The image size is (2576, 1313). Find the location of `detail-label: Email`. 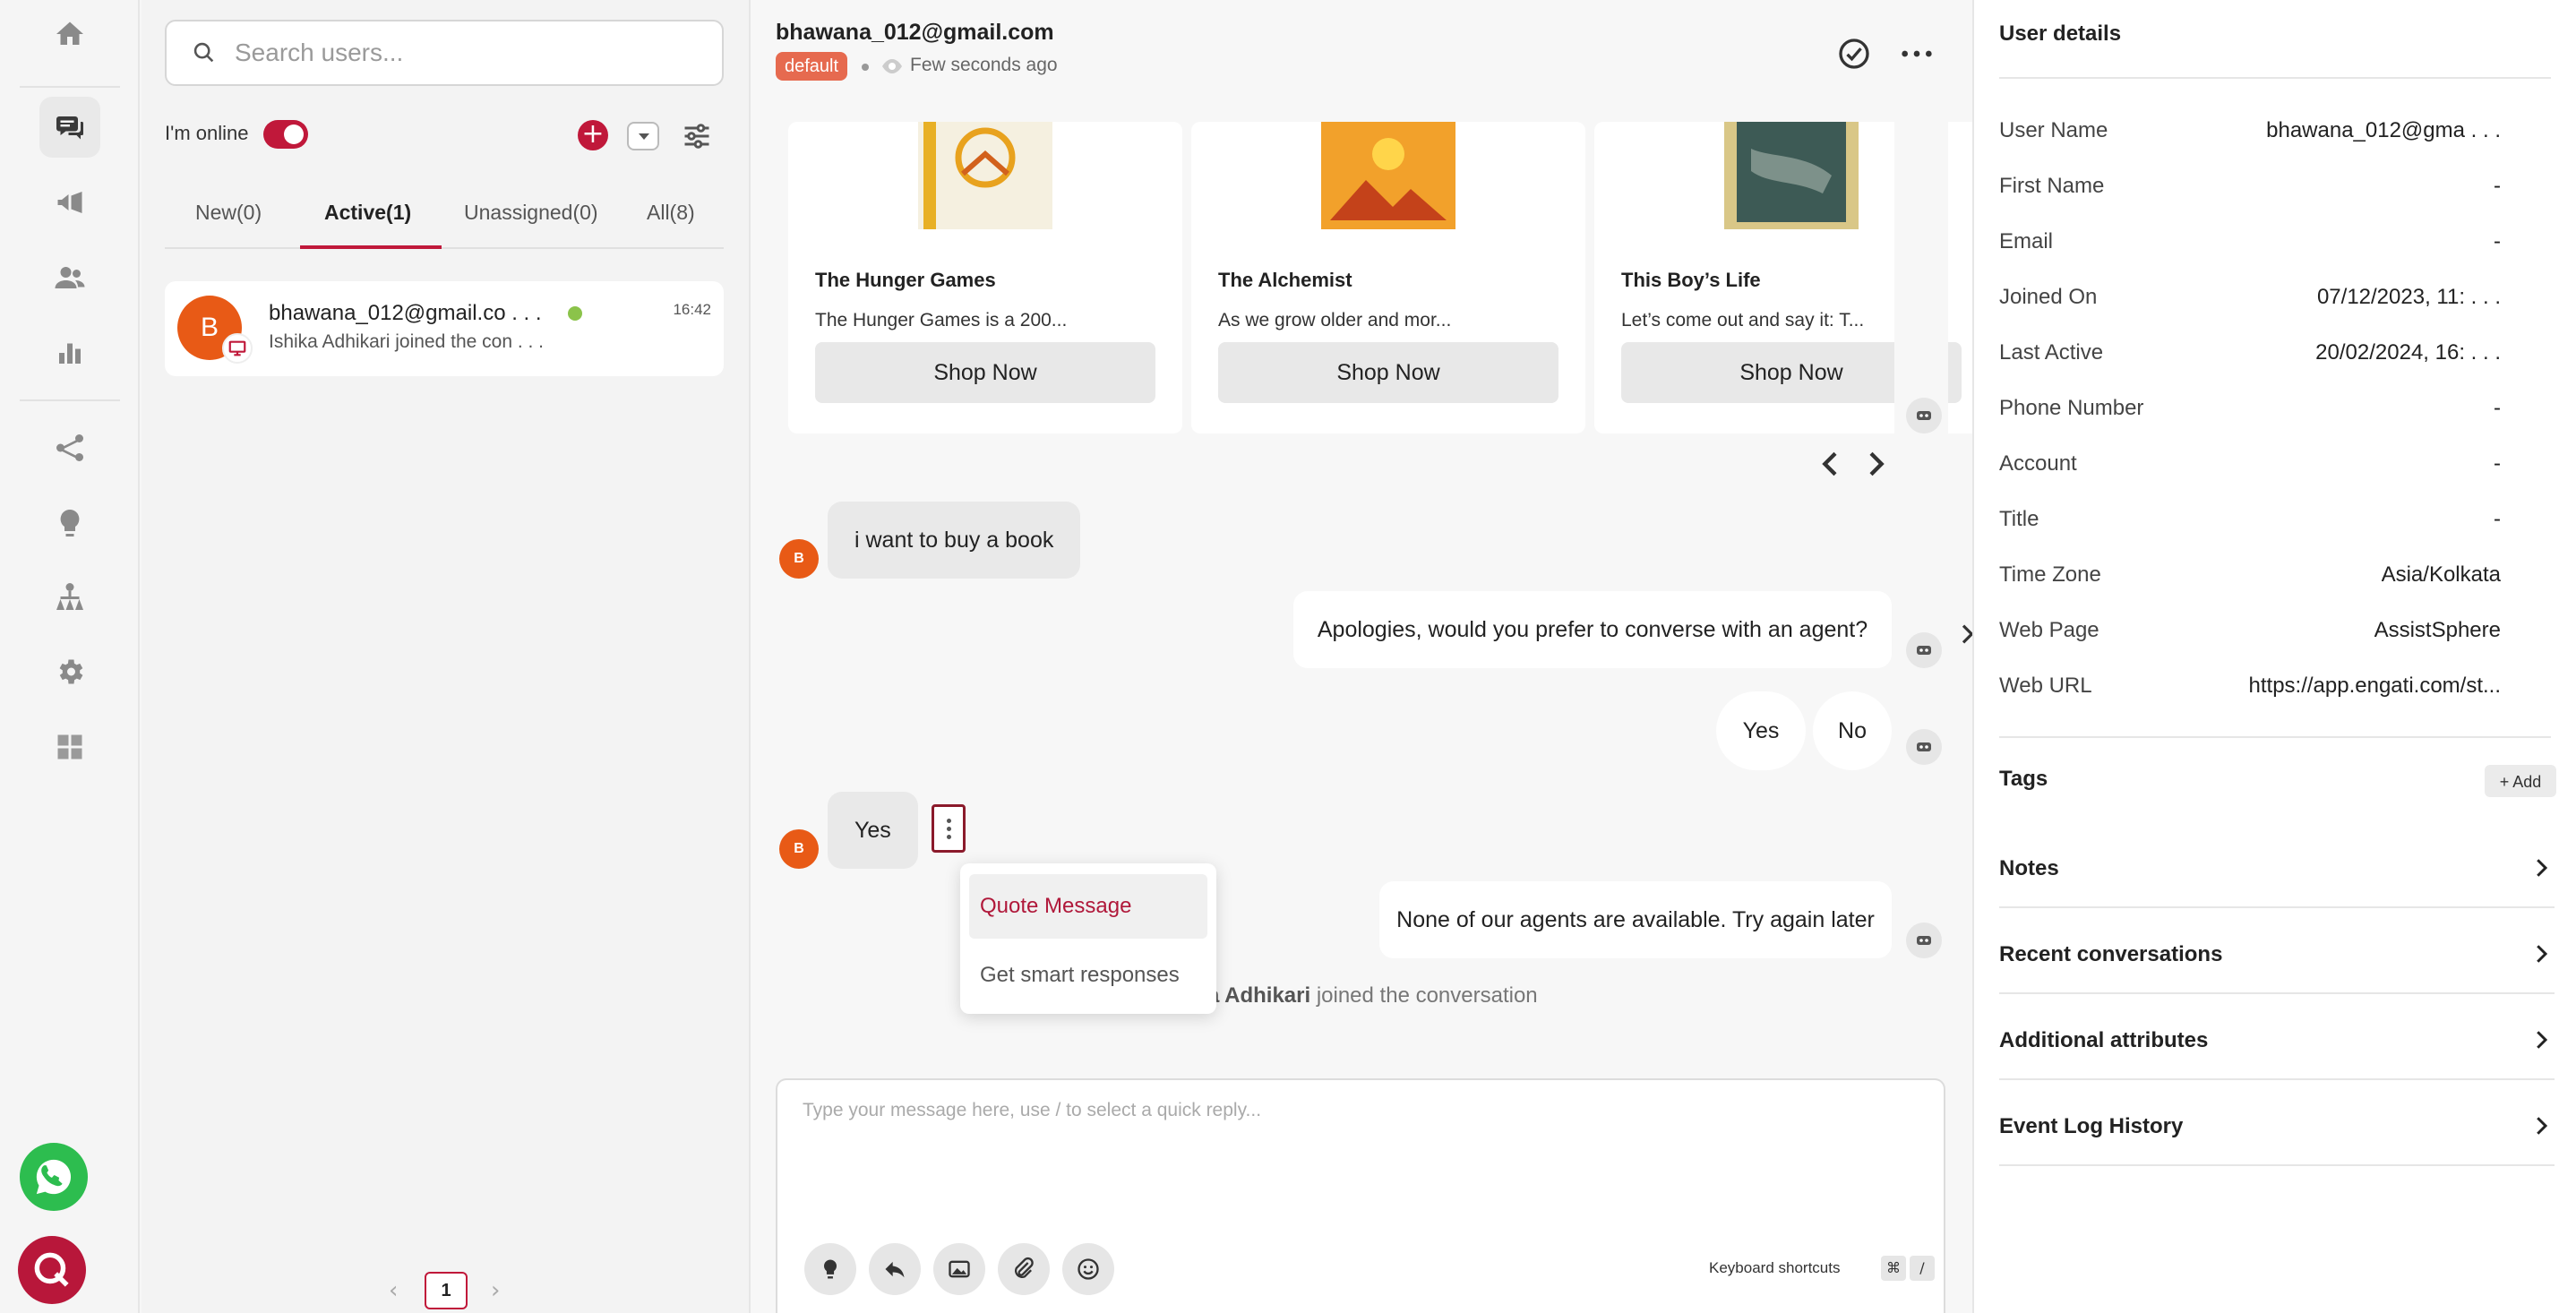

detail-label: Email is located at coordinates (2026, 241).